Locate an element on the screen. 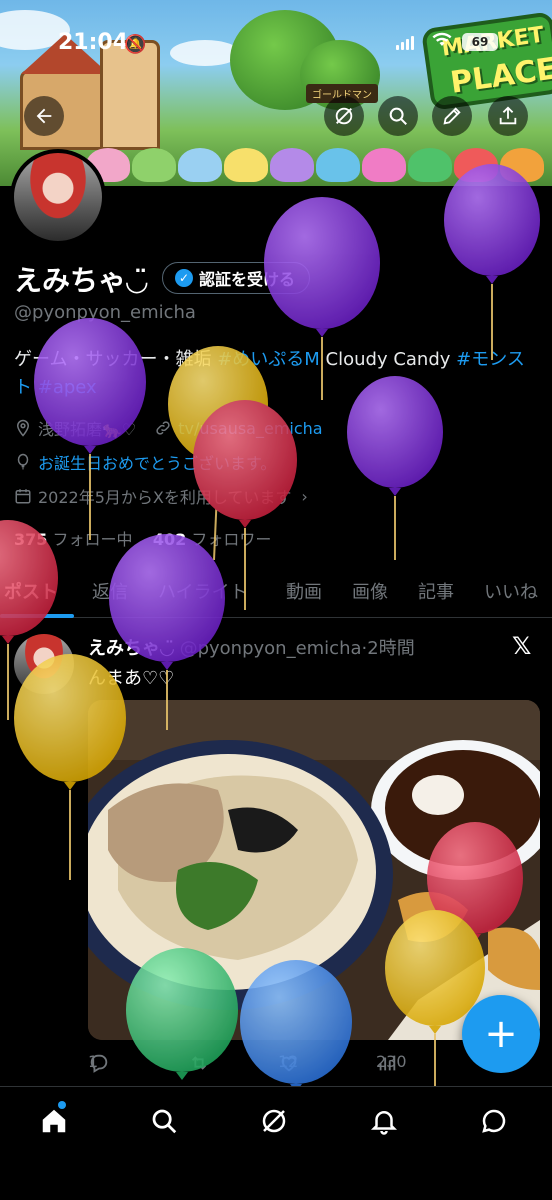  tab-highlights: ハイライト is located at coordinates (203, 591).